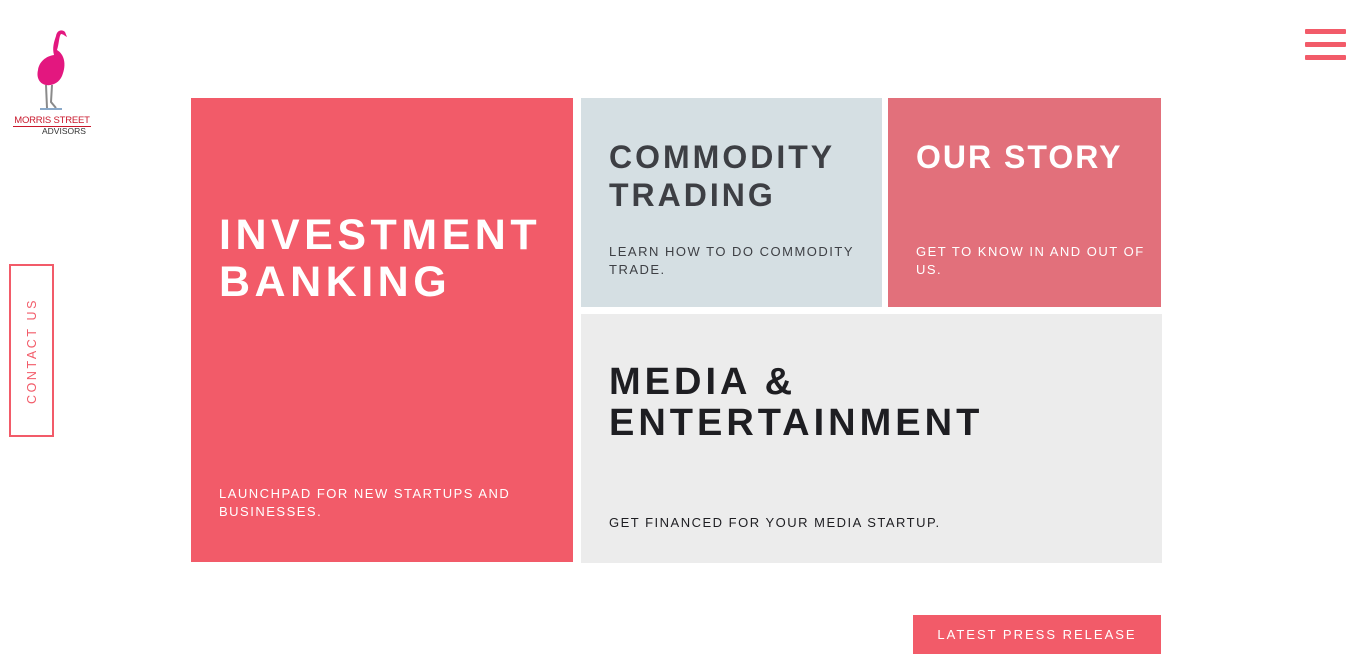 The height and width of the screenshot is (654, 1366). What do you see at coordinates (1019, 157) in the screenshot?
I see `tile-title: OUR STORY` at bounding box center [1019, 157].